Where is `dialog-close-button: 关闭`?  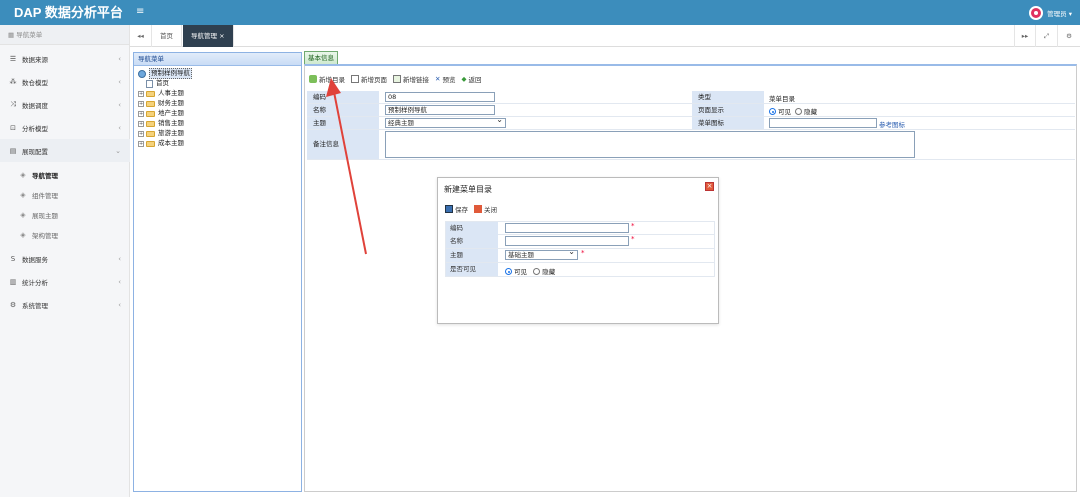
dialog-close-button: 关闭 is located at coordinates (485, 209).